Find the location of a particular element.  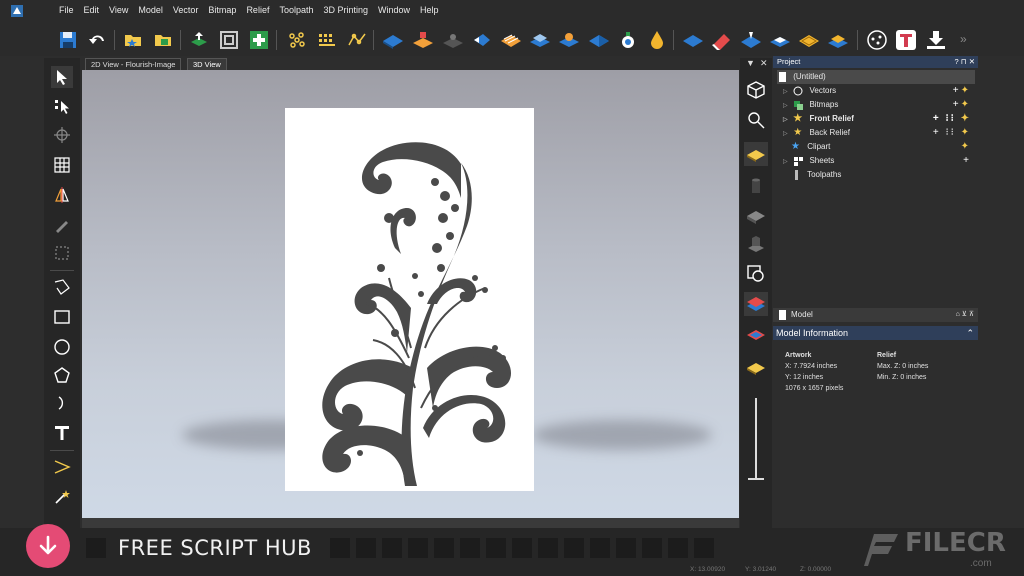

relief-shape-icon is located at coordinates (393, 40).